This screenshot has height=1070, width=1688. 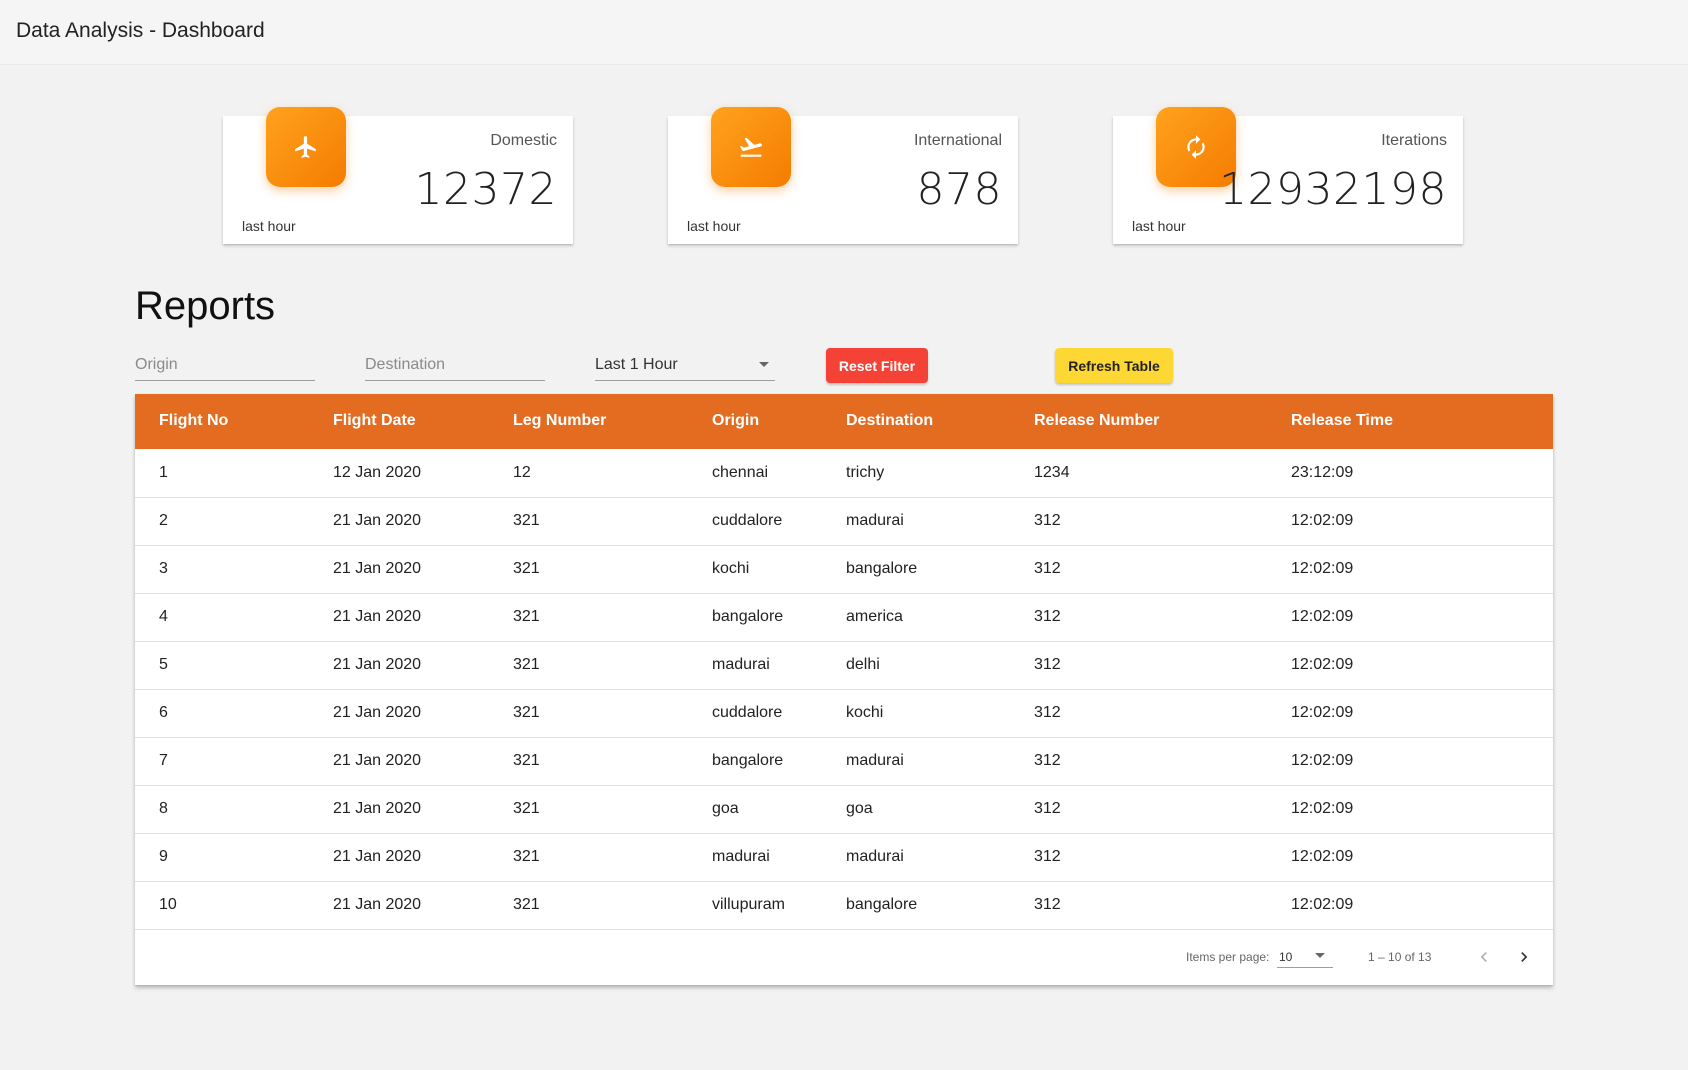 I want to click on table-cell: 12 Jan 2020, so click(x=377, y=472).